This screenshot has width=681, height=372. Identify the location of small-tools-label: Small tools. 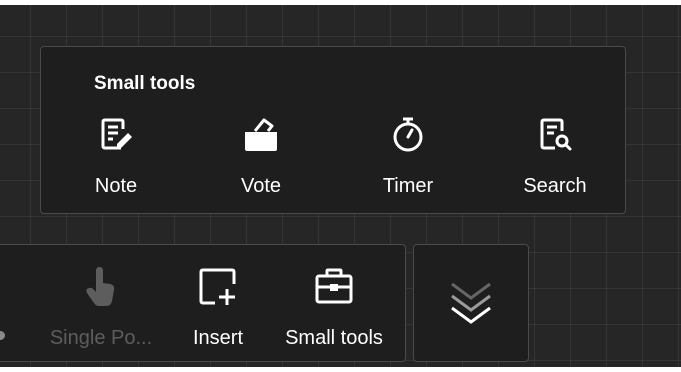
(334, 338).